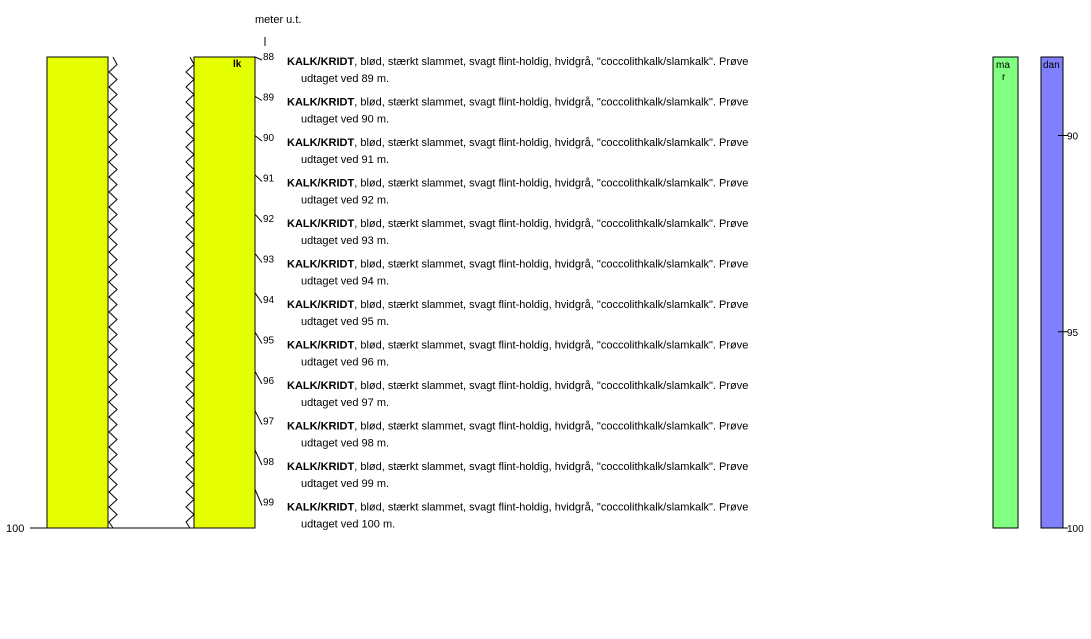  What do you see at coordinates (269, 57) in the screenshot?
I see `sample-depth: 88` at bounding box center [269, 57].